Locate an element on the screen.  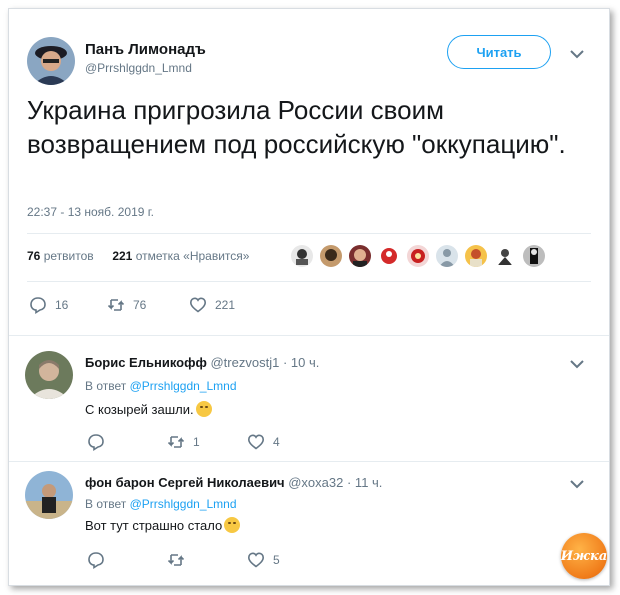
reply-count: 16 is located at coordinates (62, 305).